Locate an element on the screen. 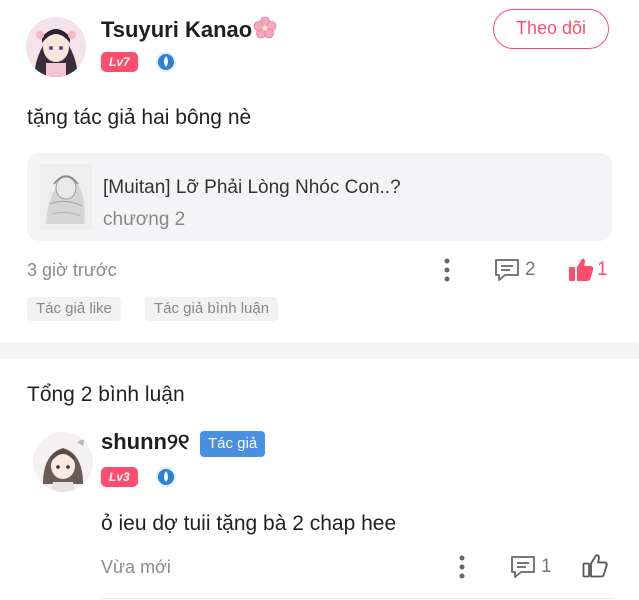 The image size is (639, 600). like-button: 1 is located at coordinates (587, 269).